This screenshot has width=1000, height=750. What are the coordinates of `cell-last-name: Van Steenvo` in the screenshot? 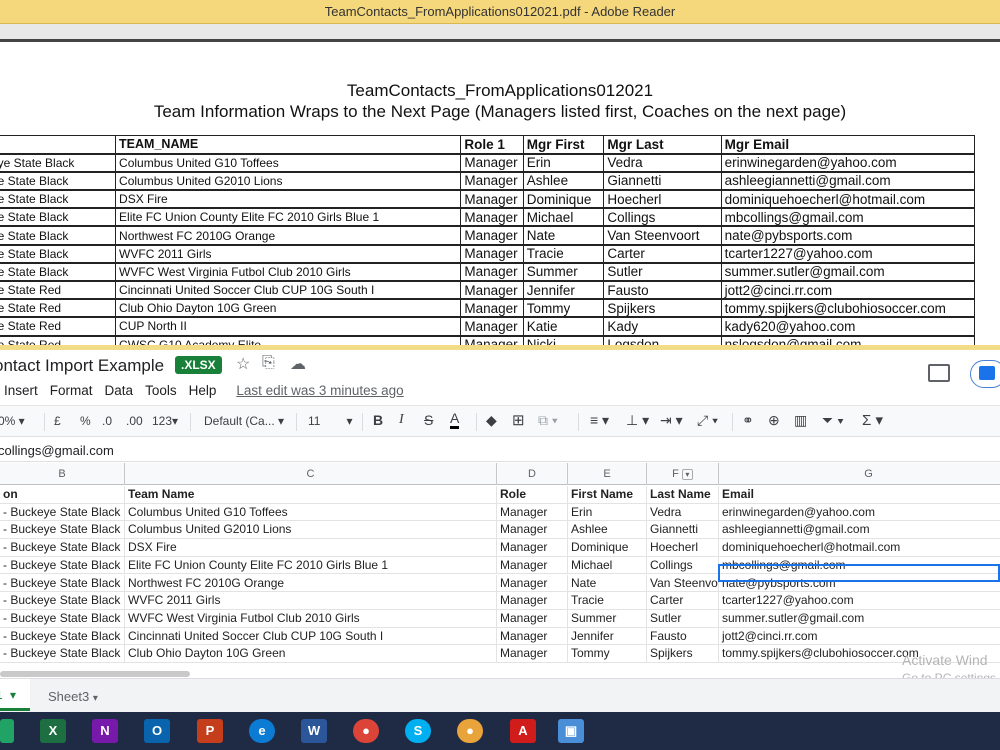 It's located at (683, 583).